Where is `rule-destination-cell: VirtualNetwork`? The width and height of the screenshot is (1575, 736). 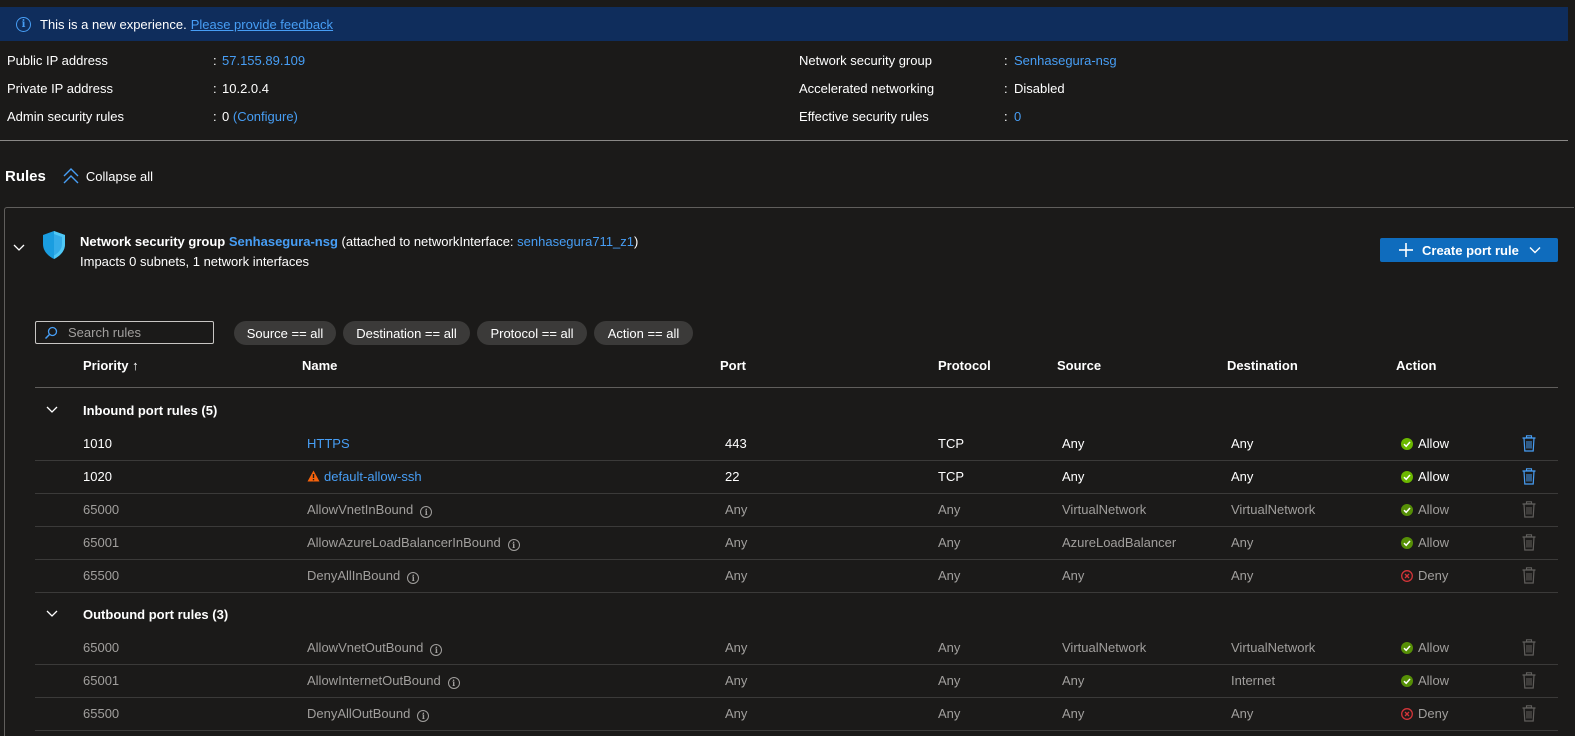 rule-destination-cell: VirtualNetwork is located at coordinates (1273, 509).